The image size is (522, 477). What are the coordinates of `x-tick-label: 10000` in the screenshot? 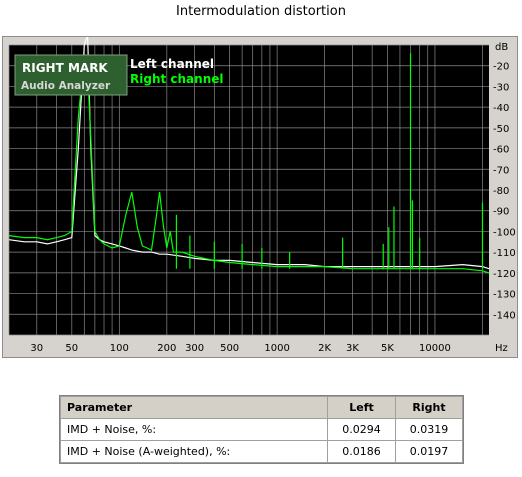 It's located at (435, 348).